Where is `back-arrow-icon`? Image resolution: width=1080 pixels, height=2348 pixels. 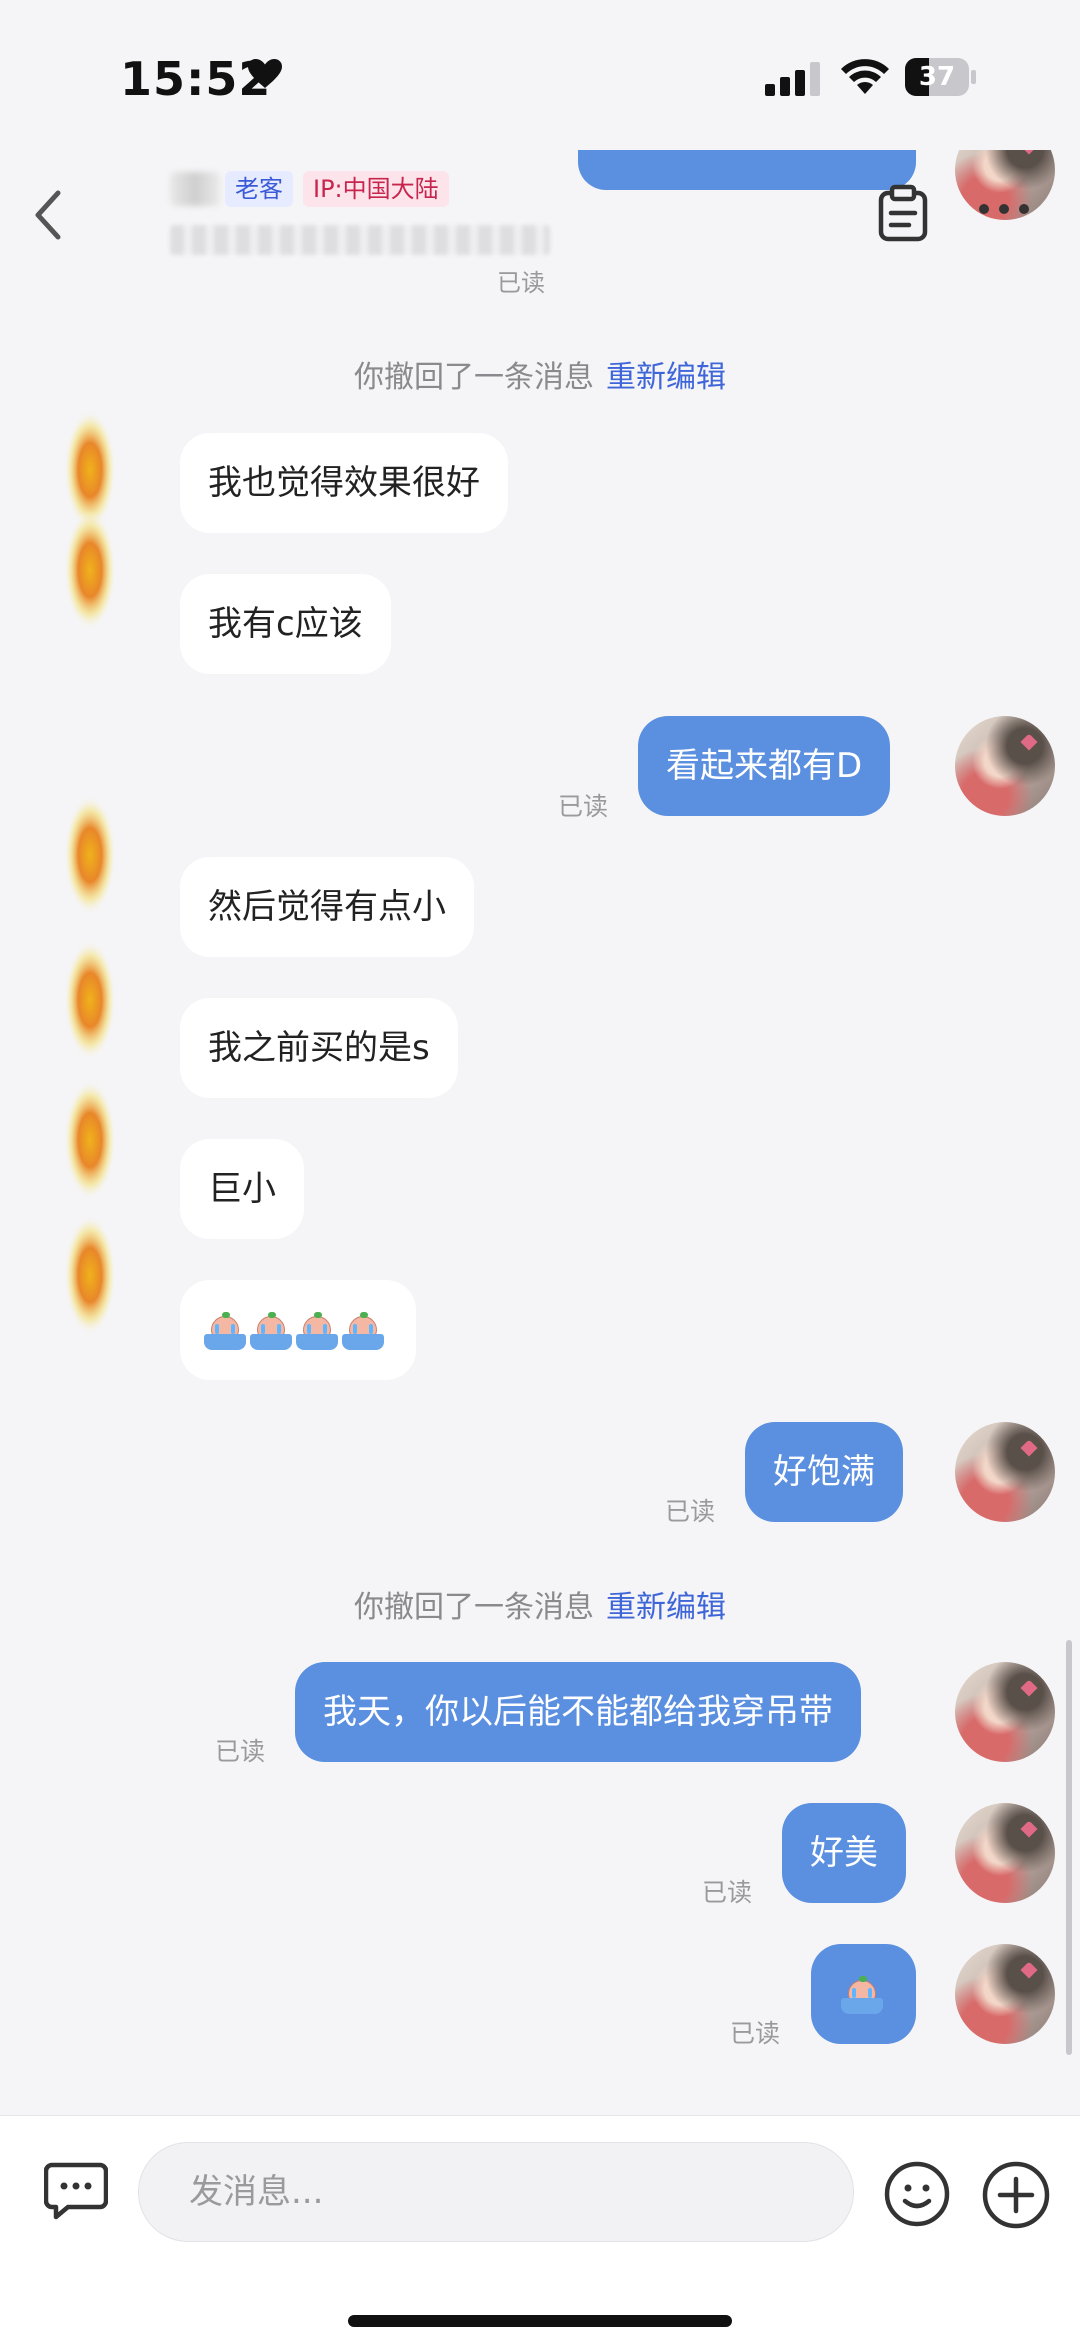 back-arrow-icon is located at coordinates (48, 215).